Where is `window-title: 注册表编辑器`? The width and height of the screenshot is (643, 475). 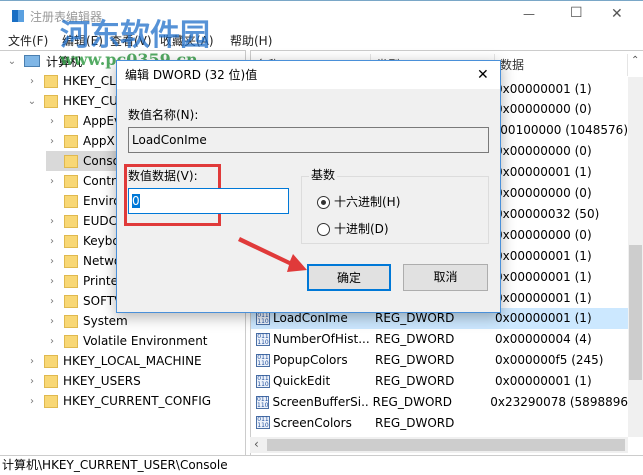 window-title: 注册表编辑器 is located at coordinates (66, 17).